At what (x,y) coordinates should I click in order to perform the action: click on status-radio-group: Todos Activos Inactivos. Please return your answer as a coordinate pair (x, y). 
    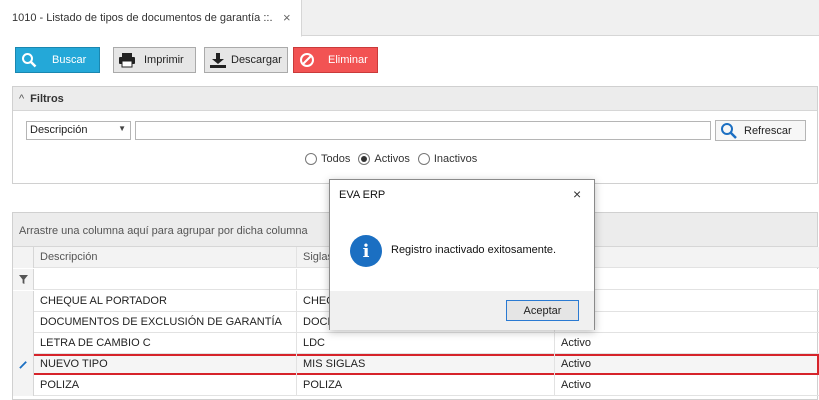
    Looking at the image, I should click on (395, 159).